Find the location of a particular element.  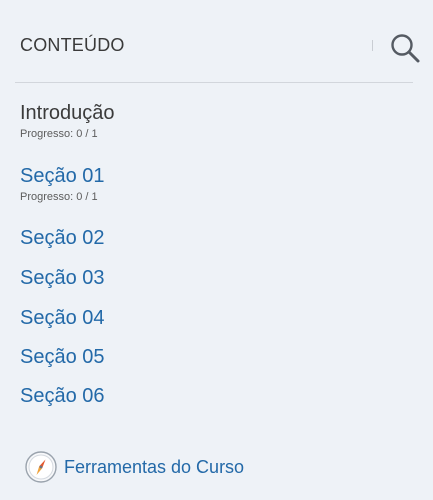

section-item-06: Seção 06 is located at coordinates (62, 396).